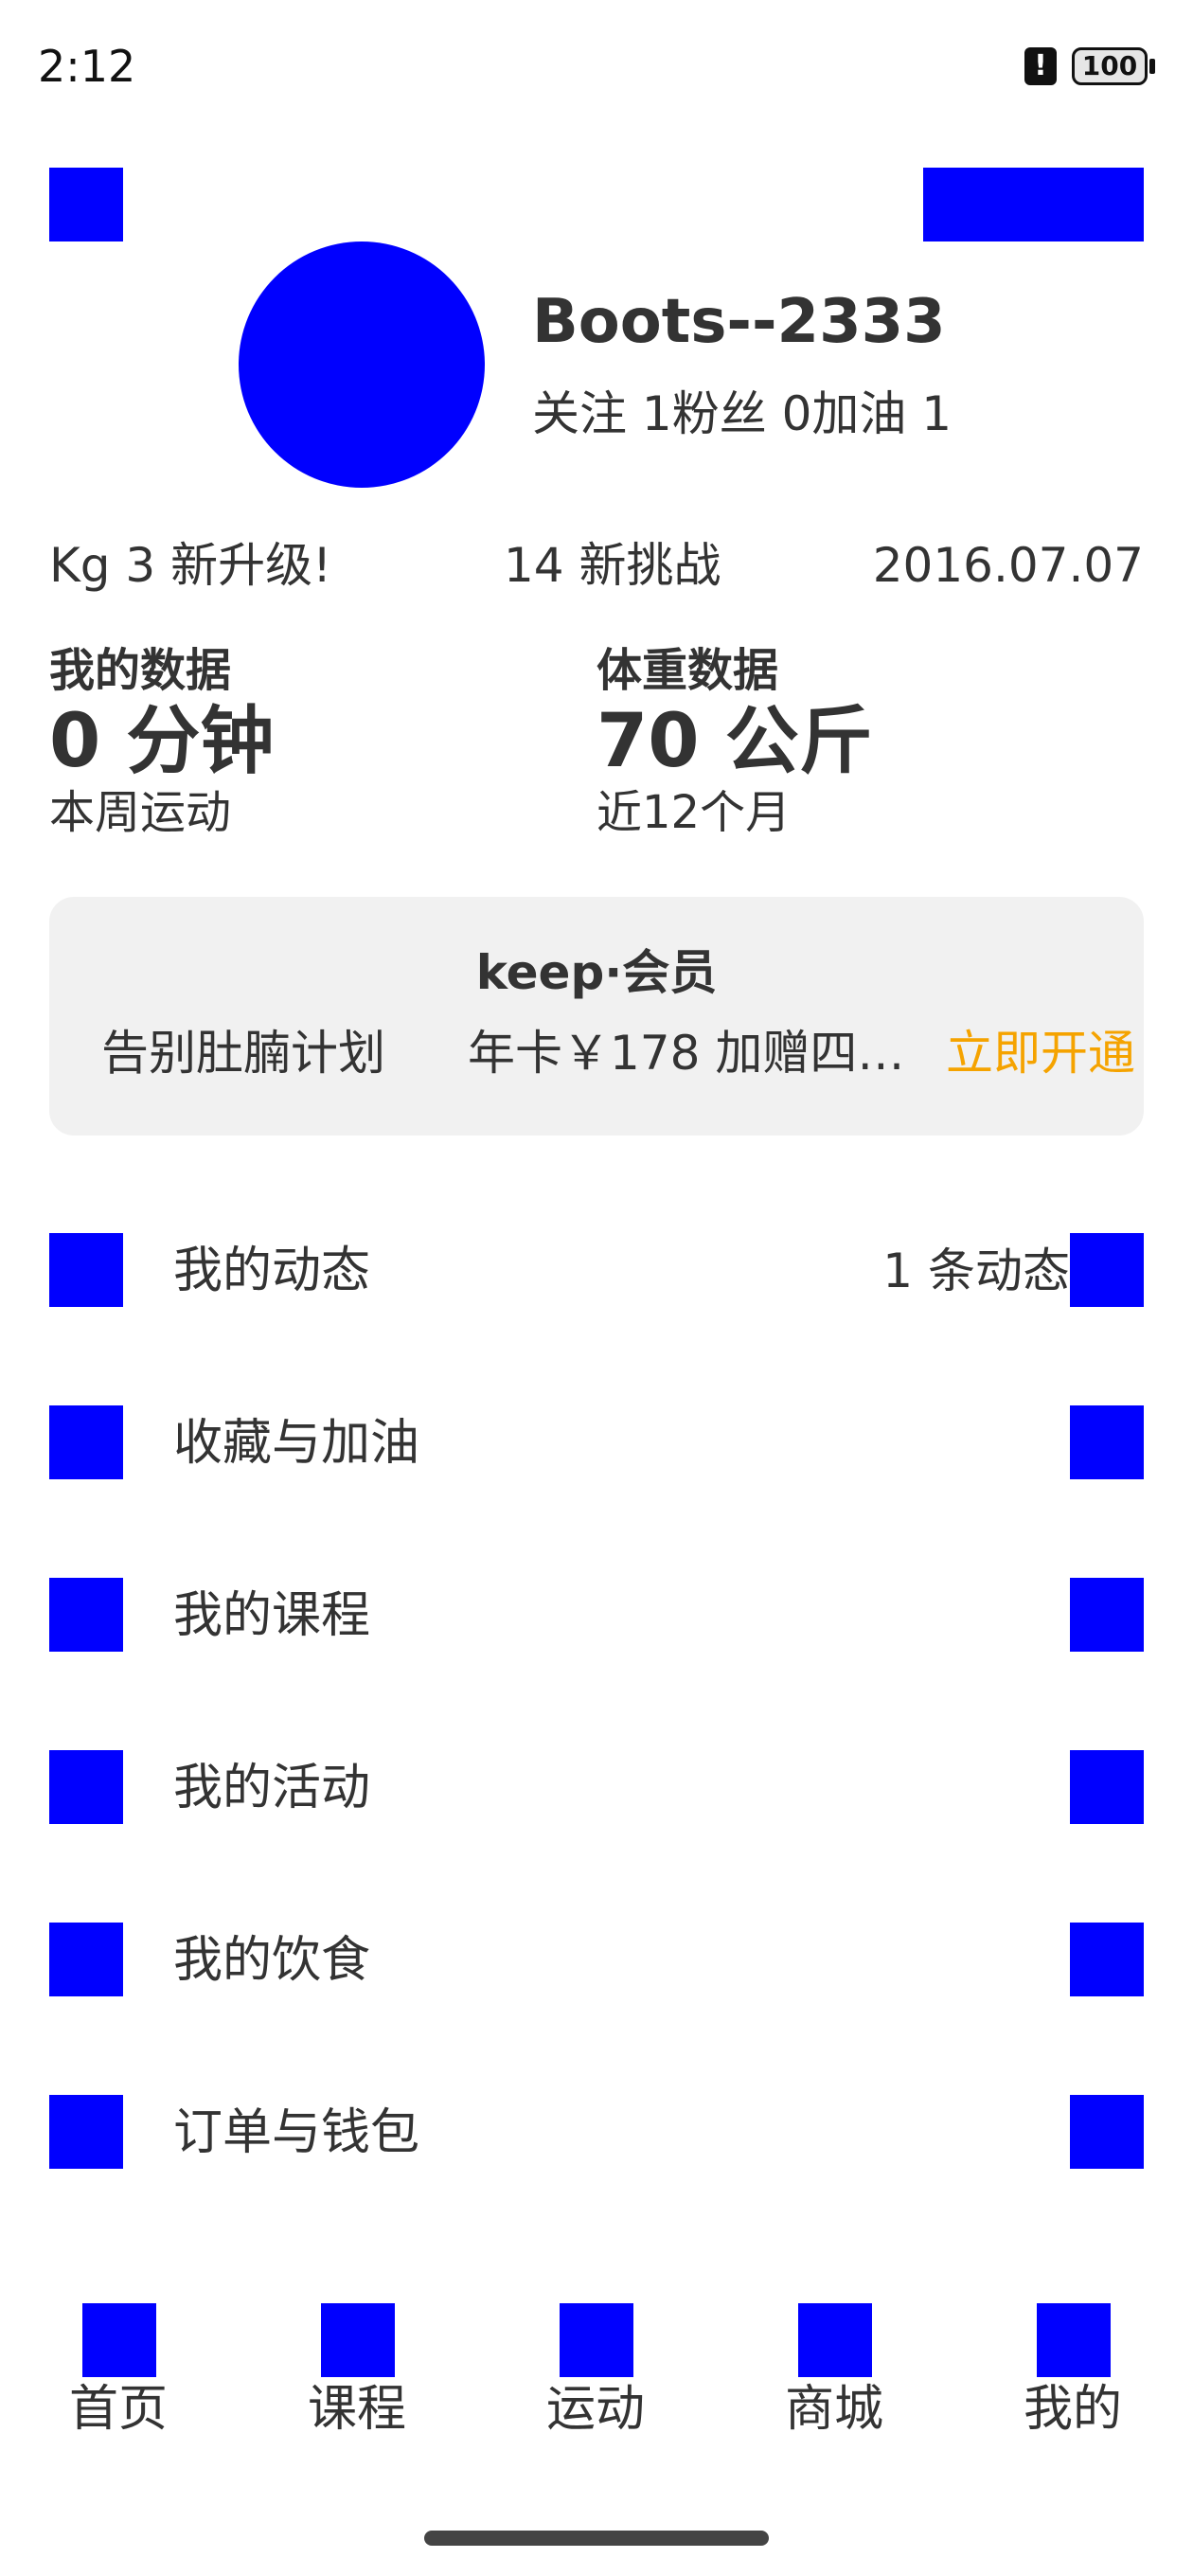 The width and height of the screenshot is (1193, 2576). What do you see at coordinates (272, 1788) in the screenshot?
I see `menu-item-label: 我的活动` at bounding box center [272, 1788].